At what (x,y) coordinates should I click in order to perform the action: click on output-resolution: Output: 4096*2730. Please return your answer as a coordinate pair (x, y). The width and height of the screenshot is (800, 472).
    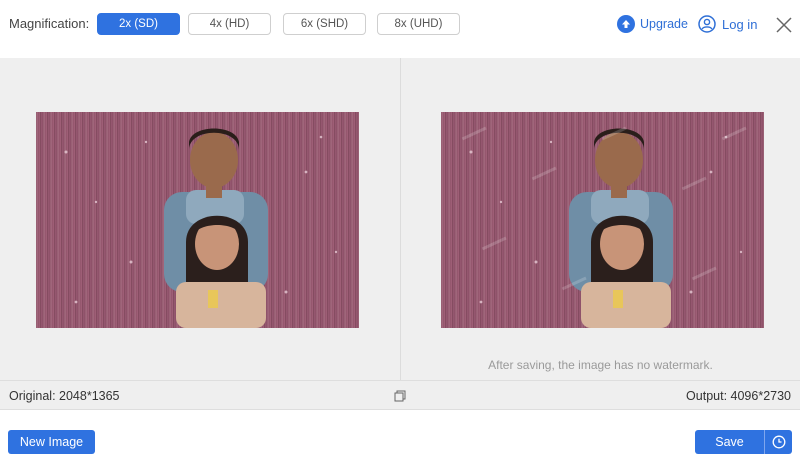
    Looking at the image, I should click on (738, 396).